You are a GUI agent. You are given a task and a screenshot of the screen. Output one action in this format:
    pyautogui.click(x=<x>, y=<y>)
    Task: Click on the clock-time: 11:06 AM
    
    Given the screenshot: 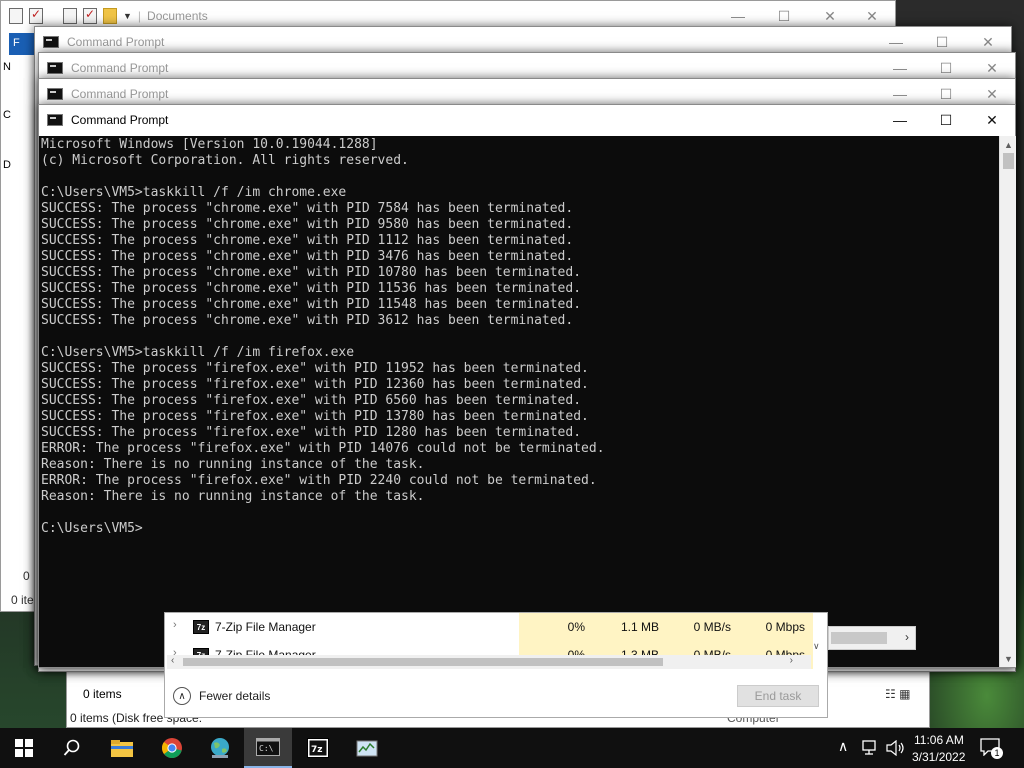 What is the action you would take?
    pyautogui.click(x=939, y=740)
    